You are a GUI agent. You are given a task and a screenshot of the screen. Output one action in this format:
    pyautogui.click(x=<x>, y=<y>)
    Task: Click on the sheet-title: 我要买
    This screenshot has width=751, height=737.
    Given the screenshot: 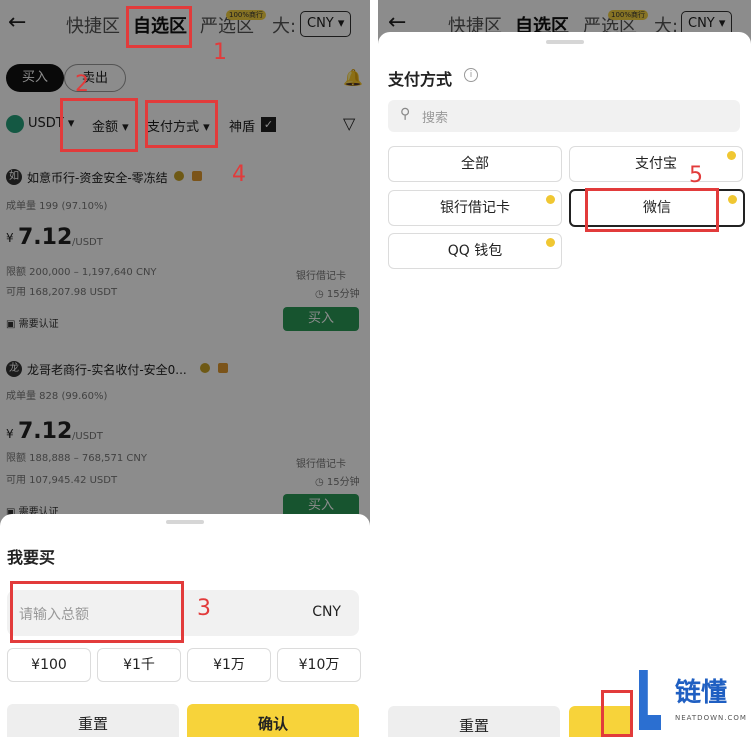 What is the action you would take?
    pyautogui.click(x=31, y=557)
    